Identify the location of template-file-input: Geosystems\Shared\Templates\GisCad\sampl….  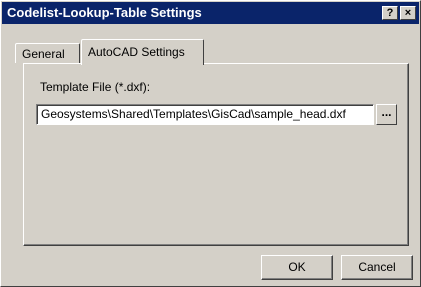
(205, 114).